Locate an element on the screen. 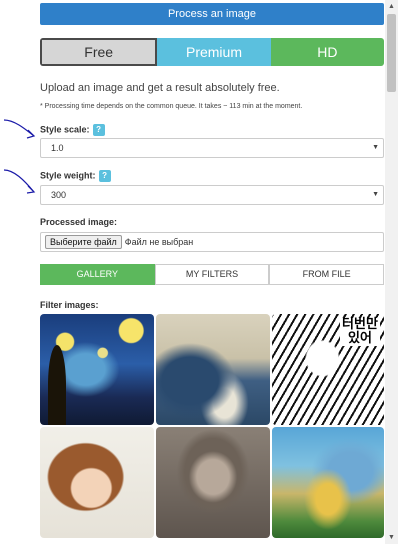 The image size is (400, 544). tab-from-file: FROM FILE is located at coordinates (327, 274).